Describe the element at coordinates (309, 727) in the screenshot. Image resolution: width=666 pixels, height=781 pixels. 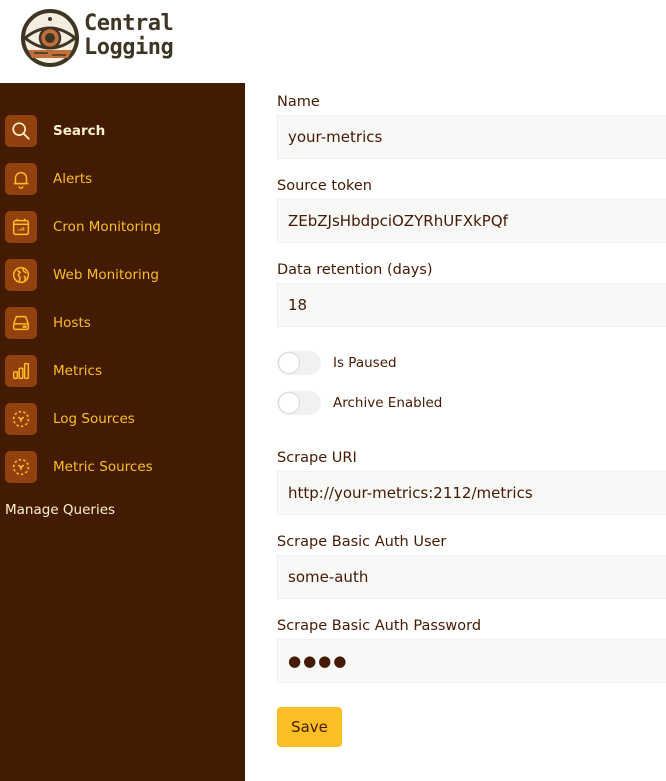
I see `save-button: Save` at that location.